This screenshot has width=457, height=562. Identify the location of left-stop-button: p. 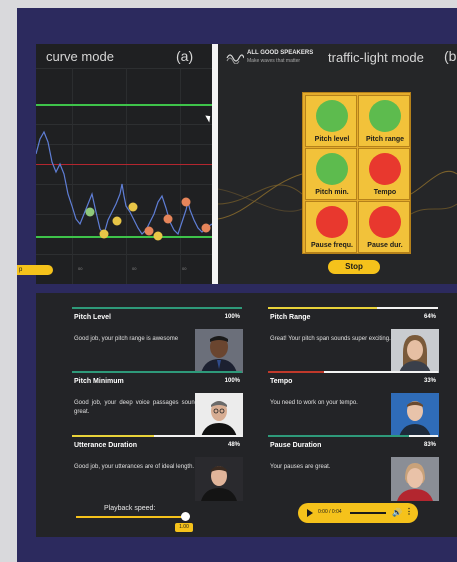
(35, 270).